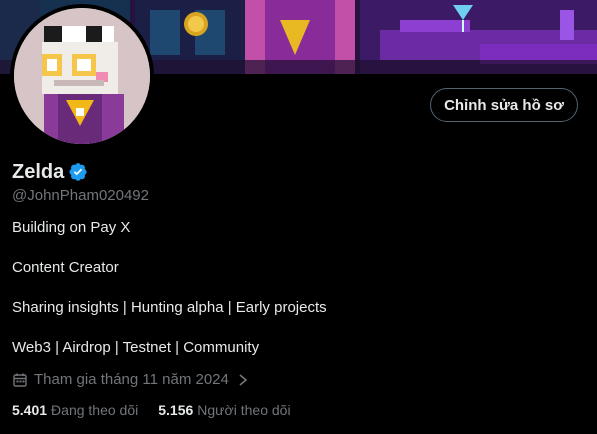 The height and width of the screenshot is (434, 597). What do you see at coordinates (80, 195) in the screenshot?
I see `user-handle: @JohnPham020492` at bounding box center [80, 195].